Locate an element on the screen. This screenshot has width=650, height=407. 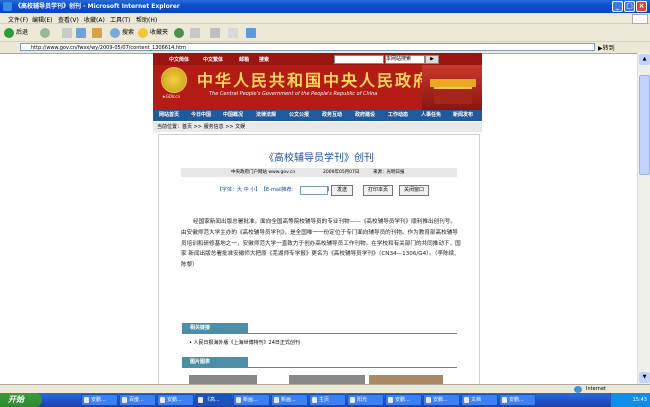
refresh-icon is located at coordinates (81, 32).